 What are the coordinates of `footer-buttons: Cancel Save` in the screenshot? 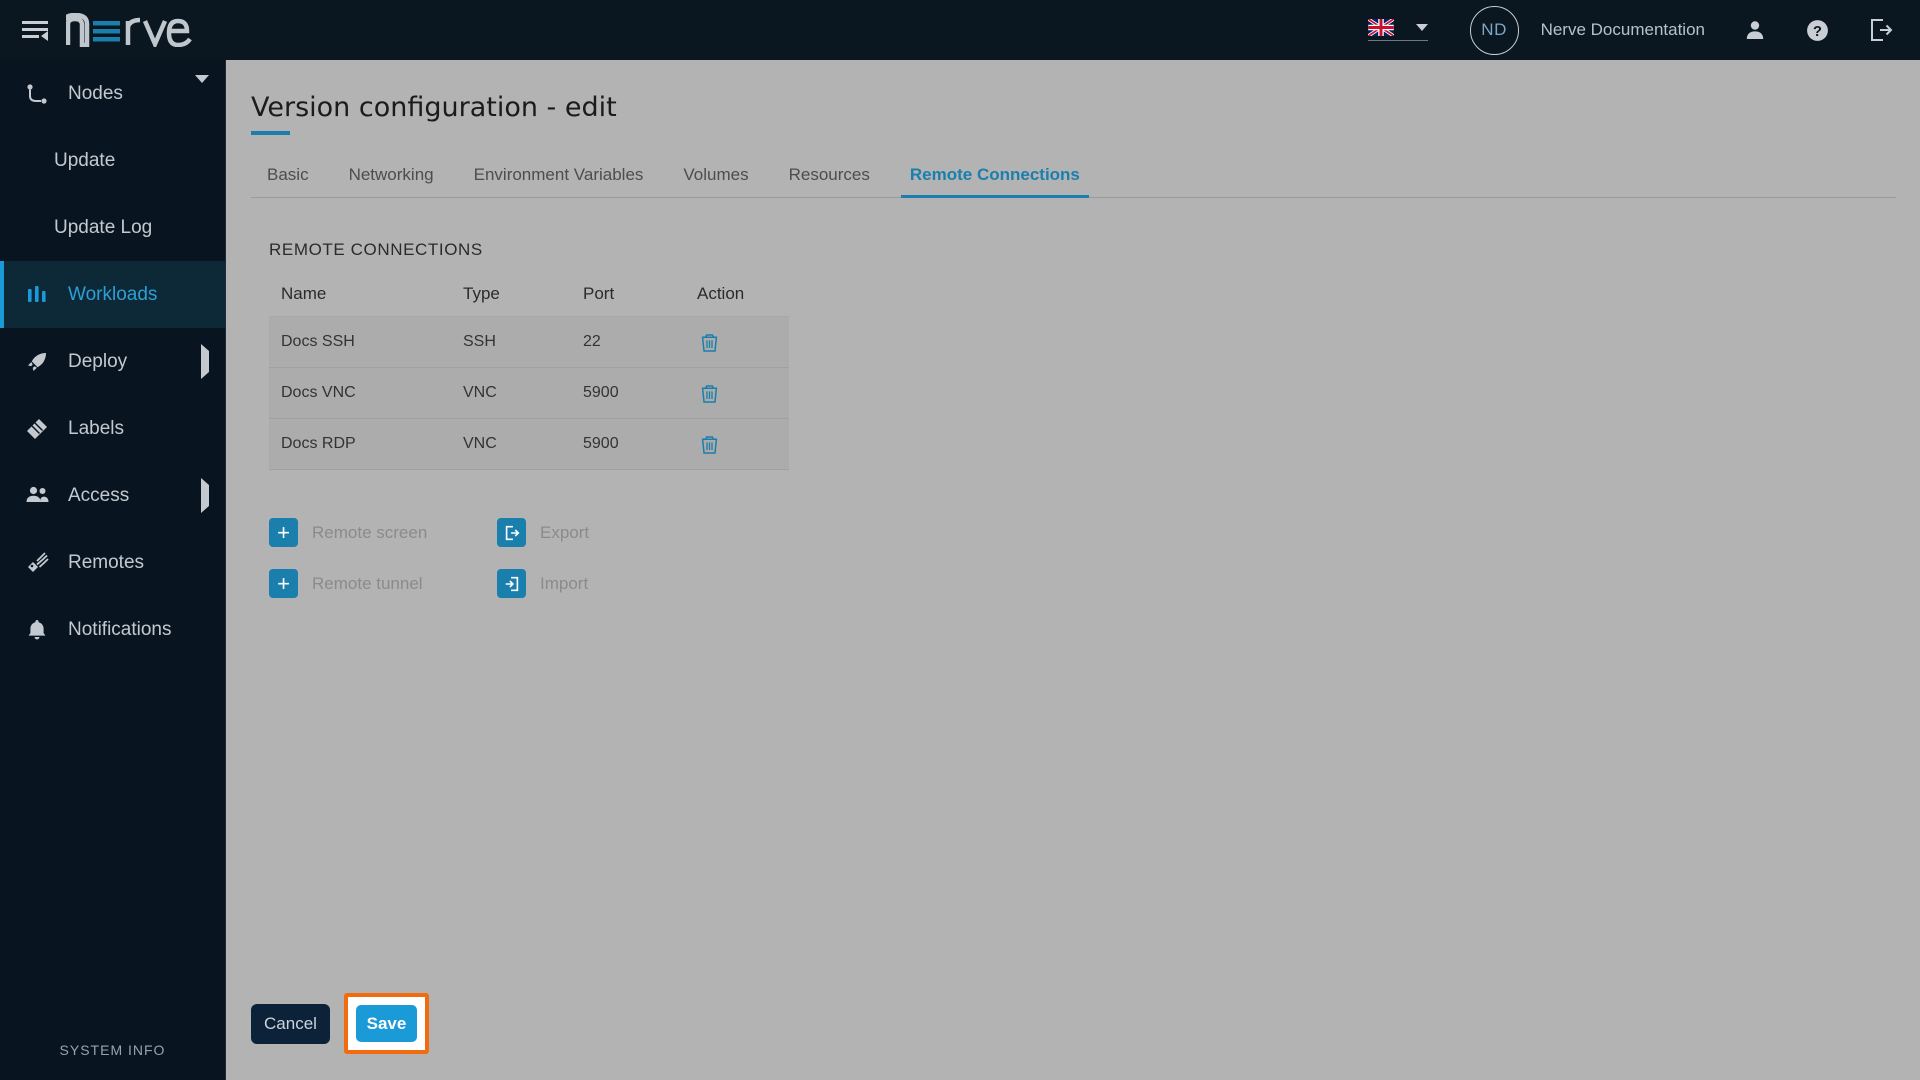 It's located at (340, 1023).